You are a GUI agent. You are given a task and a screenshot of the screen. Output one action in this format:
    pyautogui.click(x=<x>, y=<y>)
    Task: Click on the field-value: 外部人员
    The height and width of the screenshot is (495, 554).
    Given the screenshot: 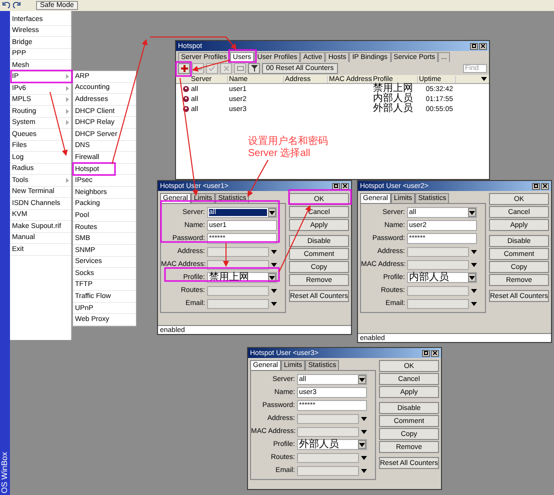 What is the action you would take?
    pyautogui.click(x=319, y=445)
    